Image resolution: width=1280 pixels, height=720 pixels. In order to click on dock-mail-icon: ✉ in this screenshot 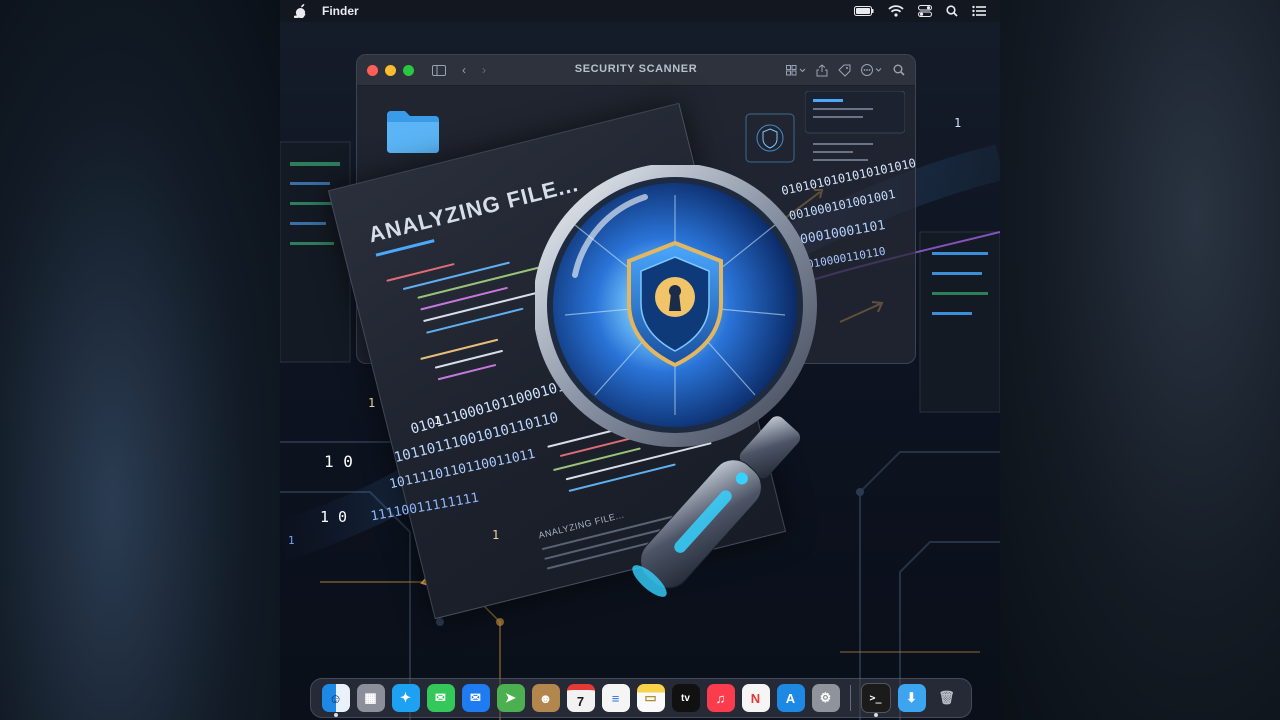, I will do `click(475, 698)`.